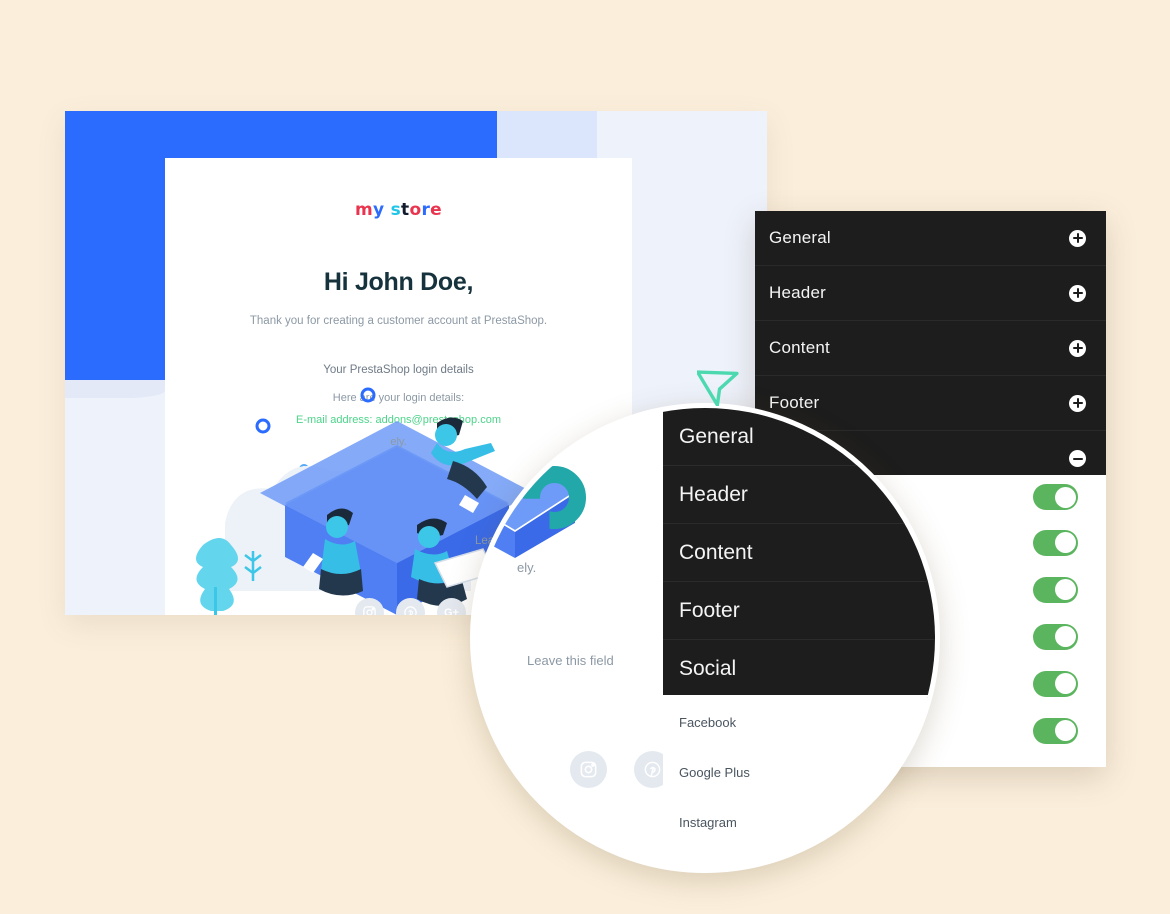  I want to click on email-greeting: Hi John Doe,, so click(398, 282).